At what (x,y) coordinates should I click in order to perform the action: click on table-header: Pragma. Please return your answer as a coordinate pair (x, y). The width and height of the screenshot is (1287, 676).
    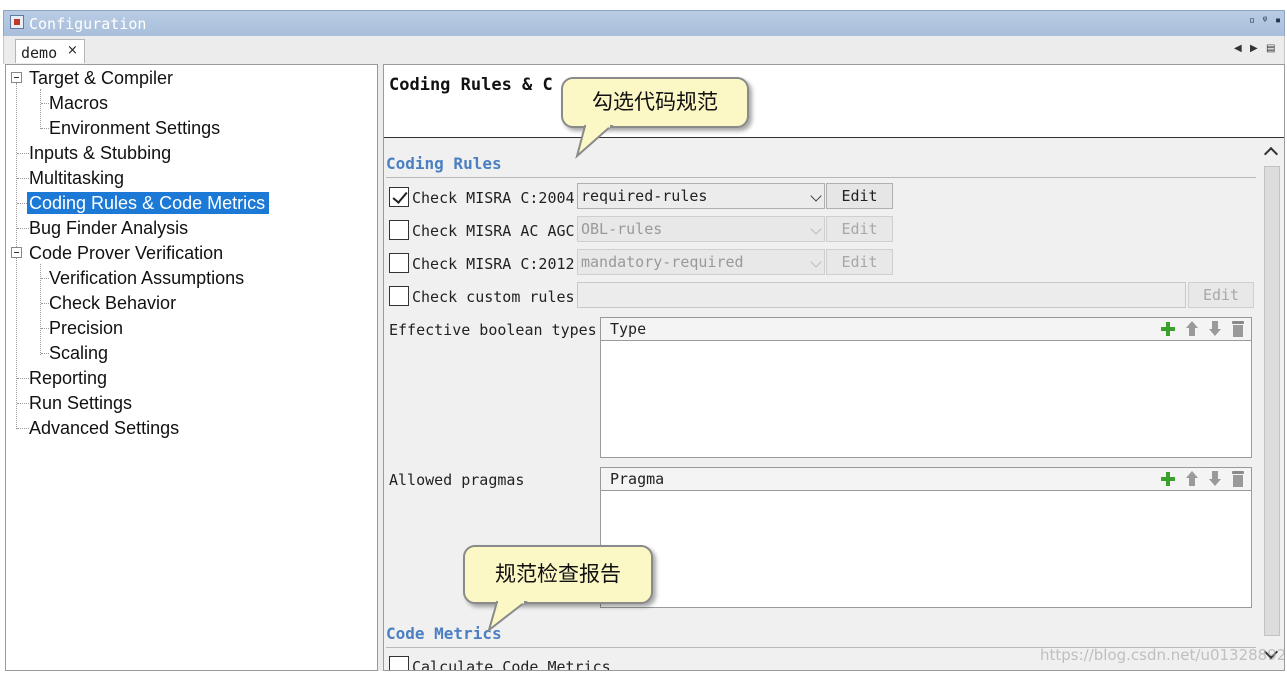
    Looking at the image, I should click on (926, 479).